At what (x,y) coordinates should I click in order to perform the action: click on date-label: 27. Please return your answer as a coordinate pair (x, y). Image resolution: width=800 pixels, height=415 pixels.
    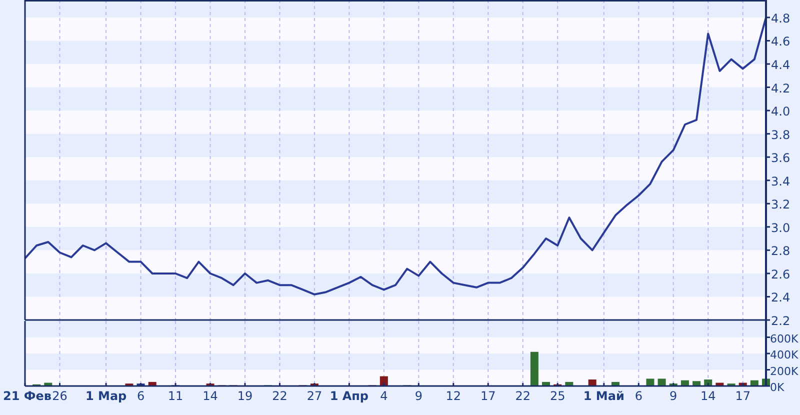
    Looking at the image, I should click on (314, 396).